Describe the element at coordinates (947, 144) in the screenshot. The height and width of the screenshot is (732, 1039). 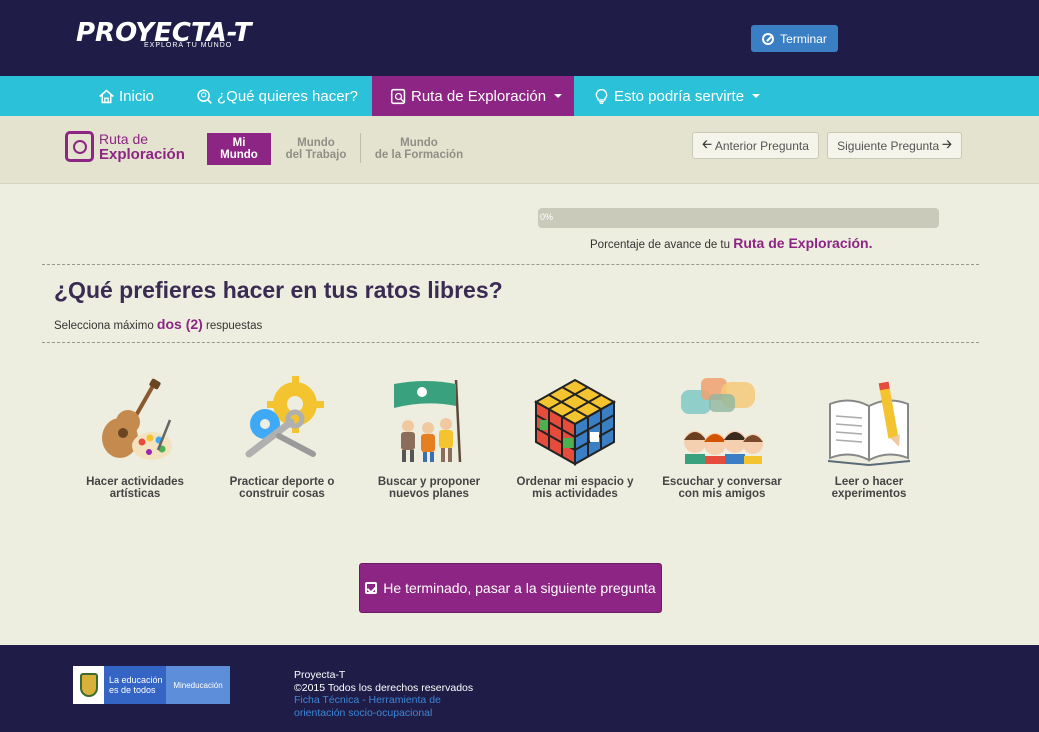
I see `arrow-right-icon: 🡢` at that location.